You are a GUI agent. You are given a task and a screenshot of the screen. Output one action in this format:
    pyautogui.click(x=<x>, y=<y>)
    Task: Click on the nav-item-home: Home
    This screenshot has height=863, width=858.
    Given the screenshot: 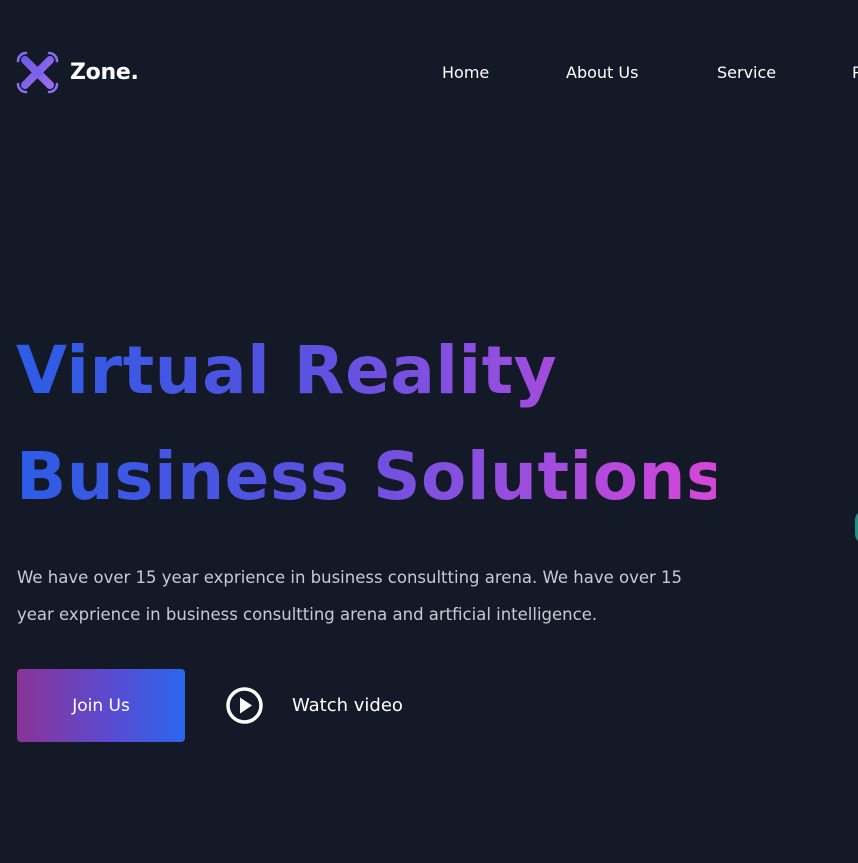 What is the action you would take?
    pyautogui.click(x=465, y=72)
    